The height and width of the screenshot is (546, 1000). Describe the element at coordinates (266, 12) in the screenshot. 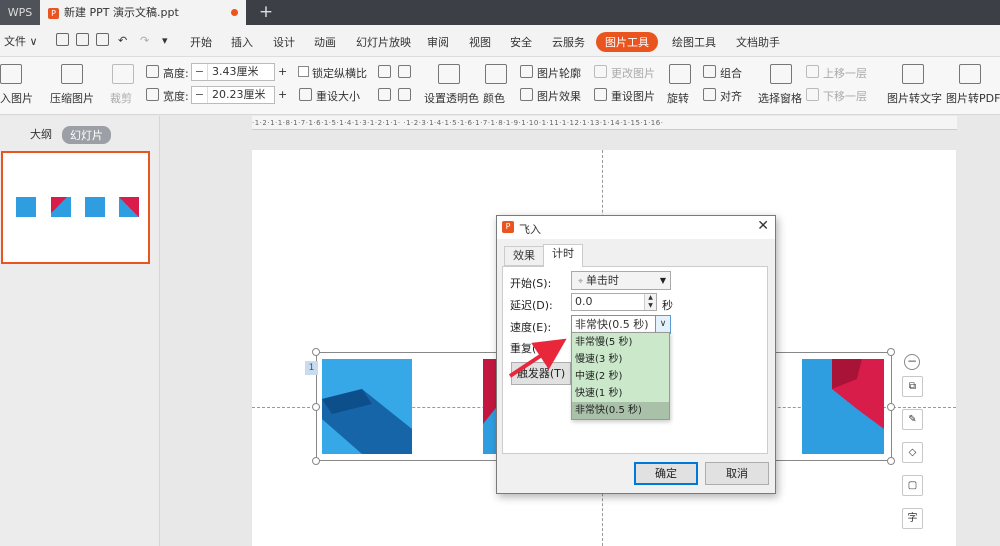

I see `new-tab-button: +` at that location.